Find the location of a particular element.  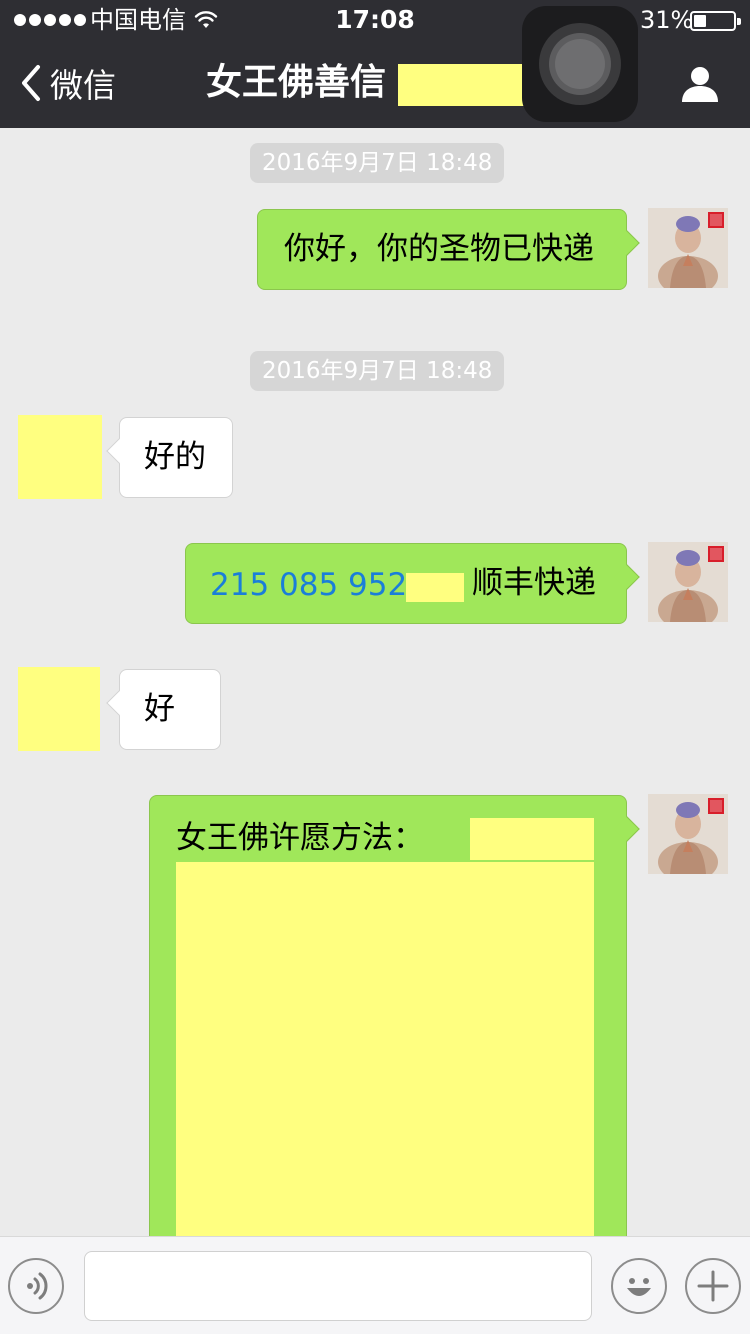

voice-icon is located at coordinates (37, 1286).